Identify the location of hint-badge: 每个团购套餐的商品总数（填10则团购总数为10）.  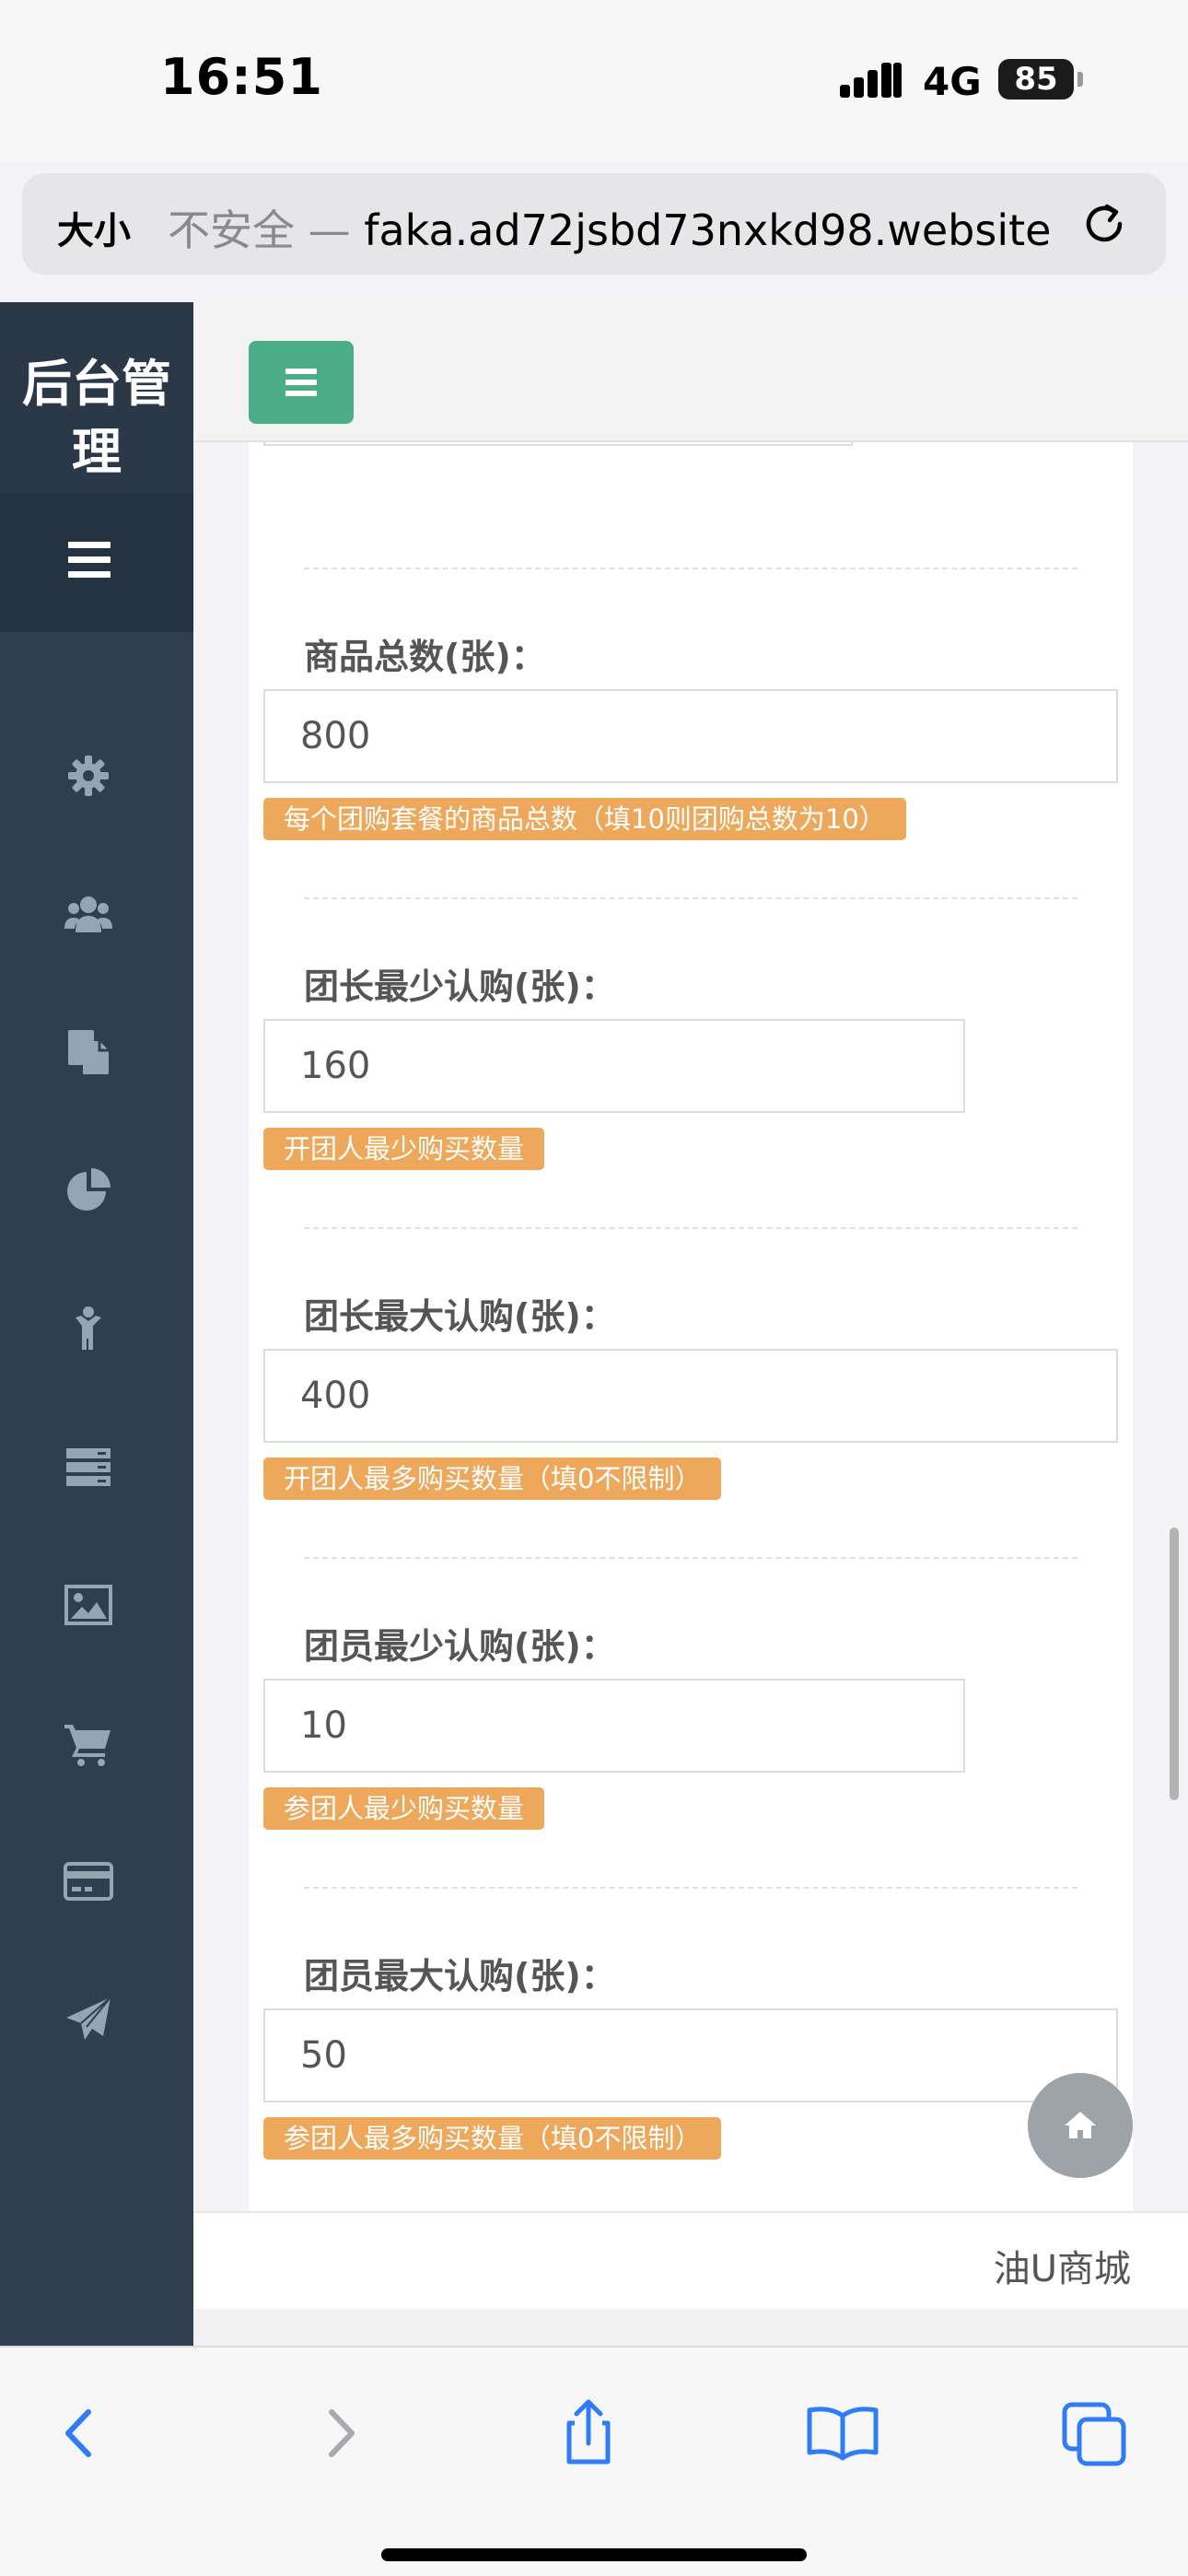
(584, 819).